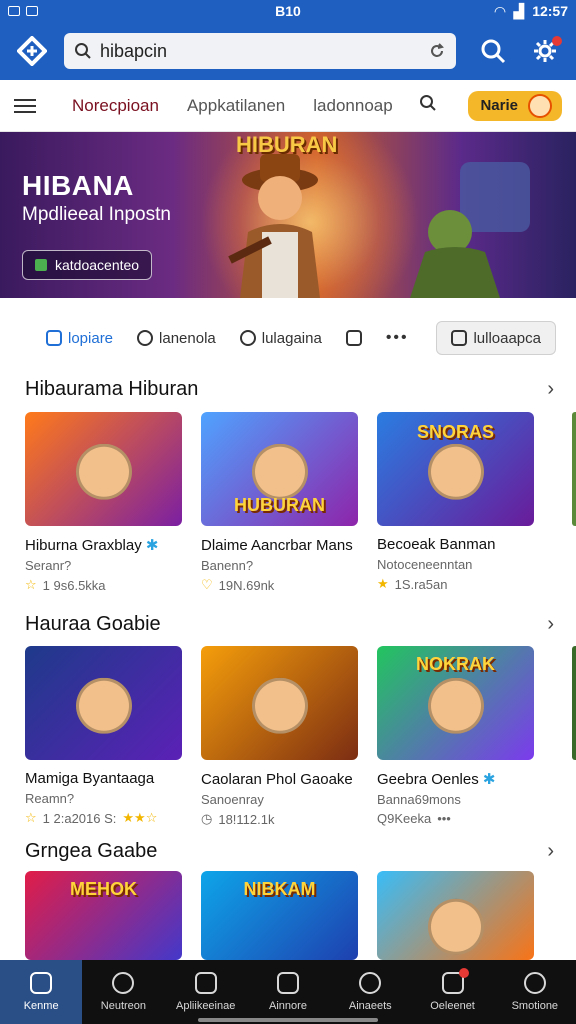  Describe the element at coordinates (50, 798) in the screenshot. I see `game-subtitle: Reamn?` at that location.